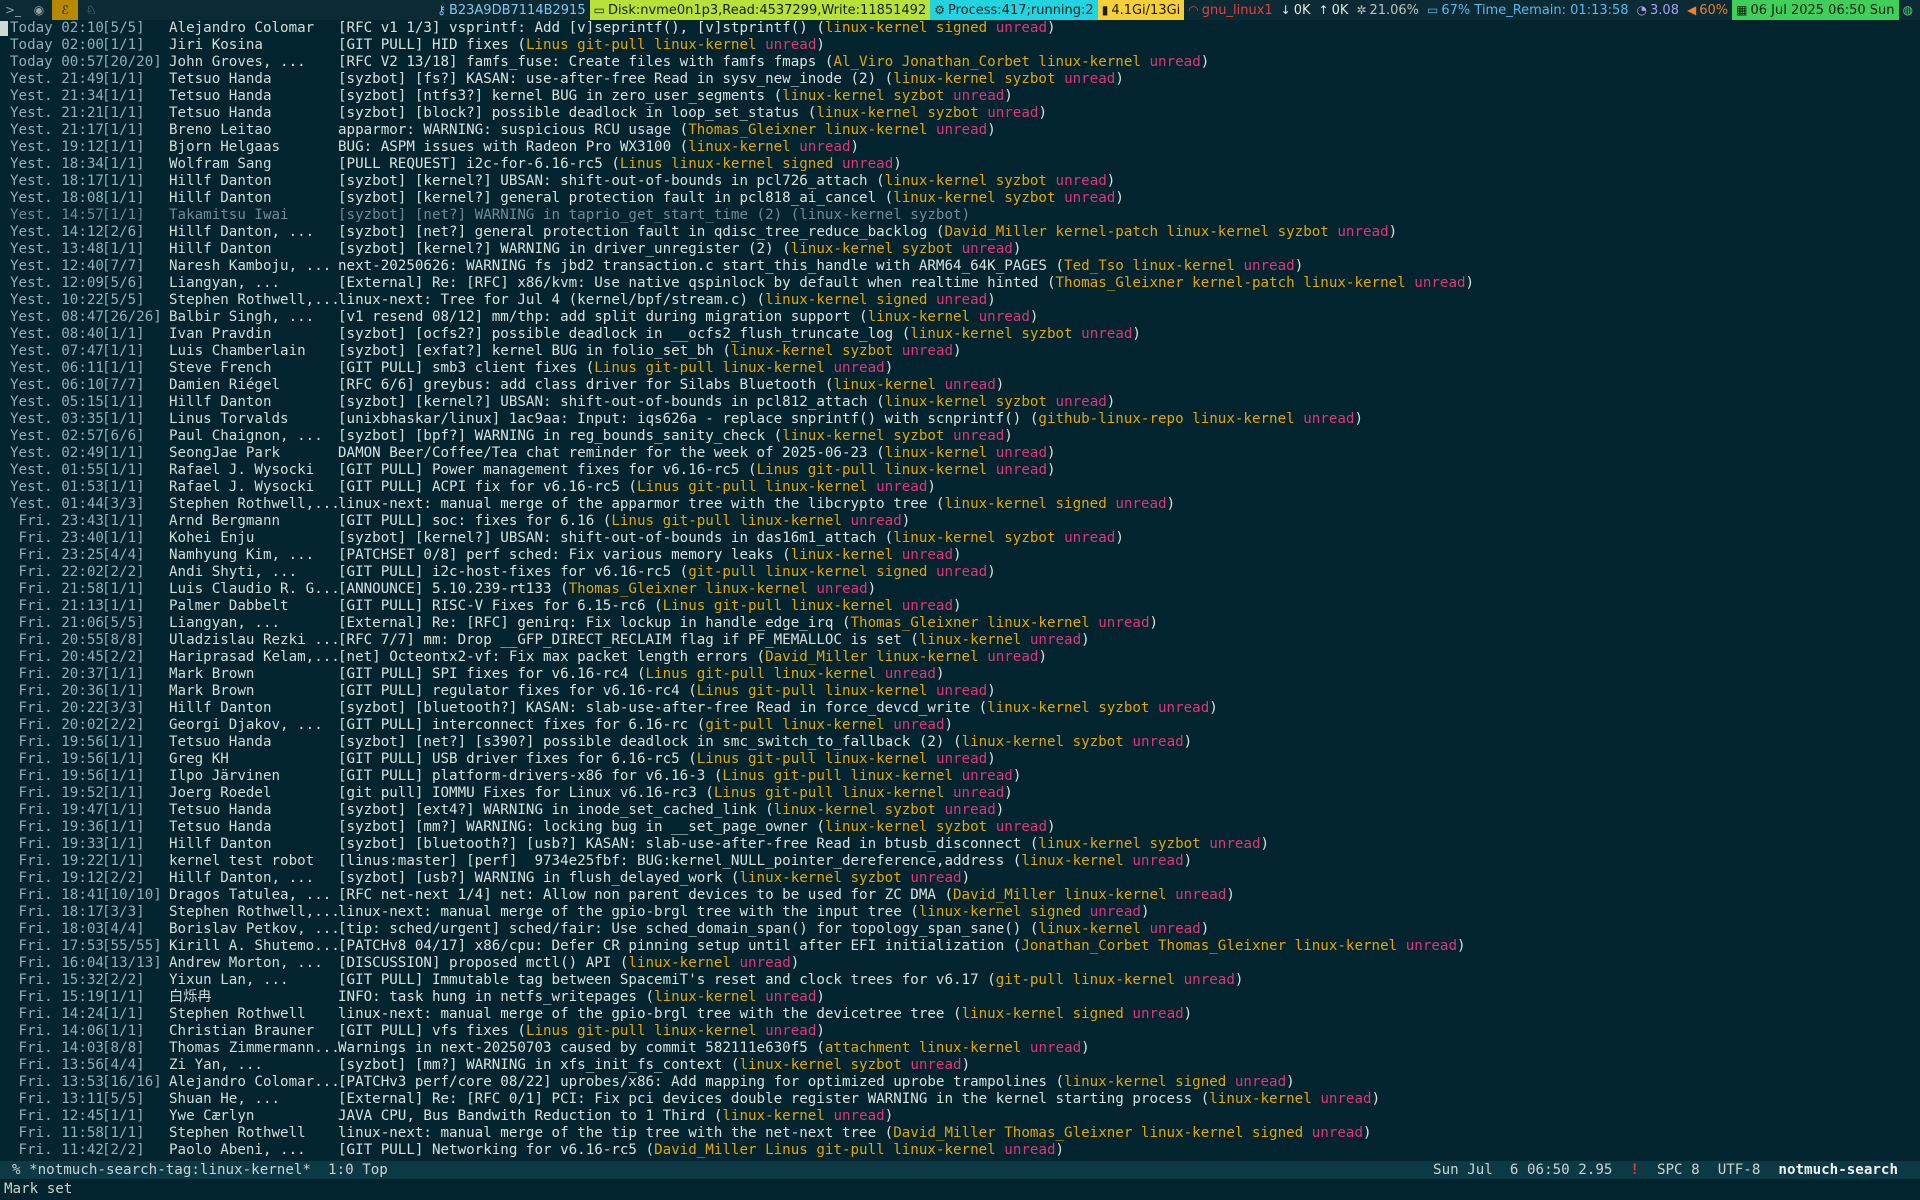 The width and height of the screenshot is (1920, 1200). What do you see at coordinates (91, 10) in the screenshot?
I see `workspace-4-button: ♘` at bounding box center [91, 10].